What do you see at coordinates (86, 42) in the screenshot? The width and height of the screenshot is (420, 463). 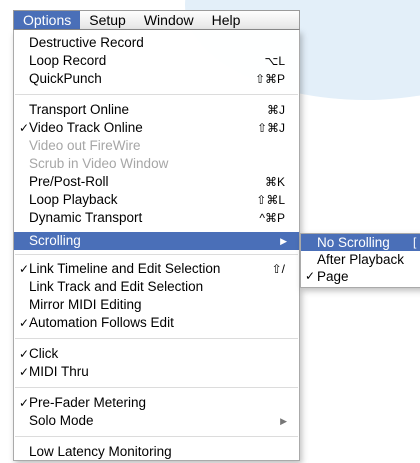 I see `menu-item-label: Destructive Record` at bounding box center [86, 42].